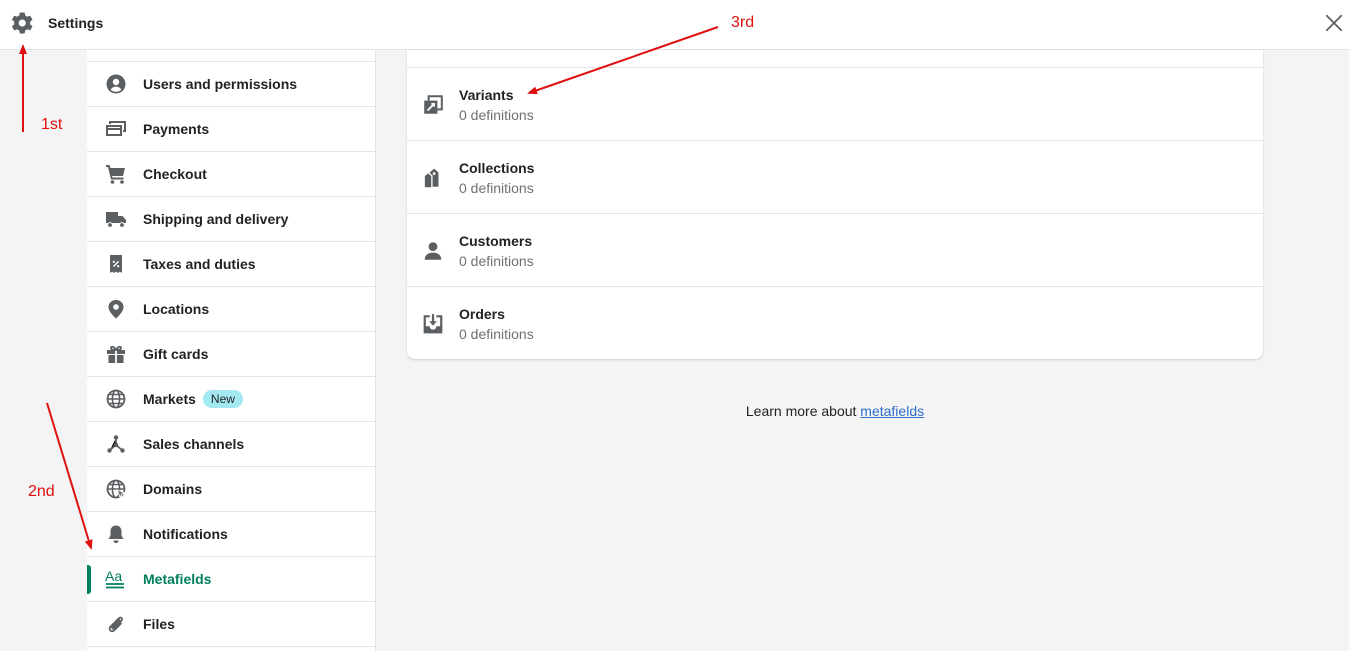  Describe the element at coordinates (231, 534) in the screenshot. I see `sidebar-item-notifications: Notifications` at that location.